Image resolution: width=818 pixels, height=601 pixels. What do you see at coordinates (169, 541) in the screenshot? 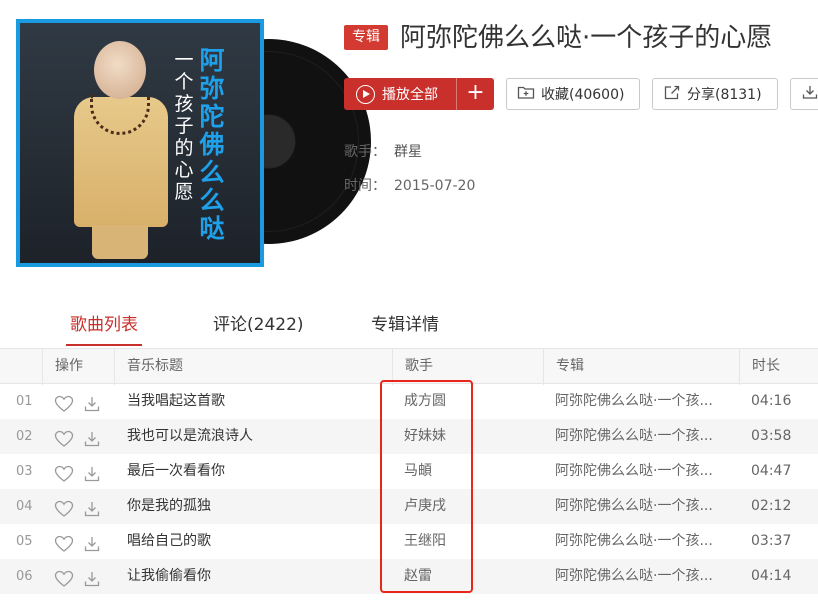
I see `song-title-link: 唱给自己的歌` at bounding box center [169, 541].